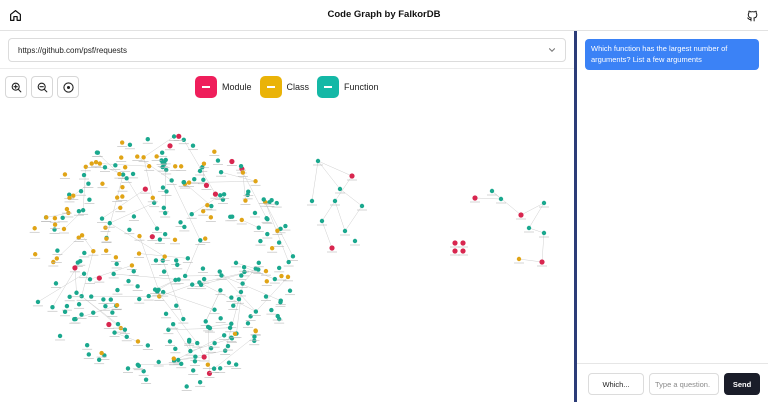 The width and height of the screenshot is (768, 402). Describe the element at coordinates (684, 384) in the screenshot. I see `question-input` at that location.